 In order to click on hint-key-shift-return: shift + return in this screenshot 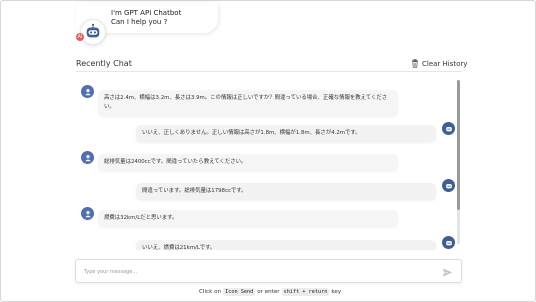, I will do `click(305, 292)`.